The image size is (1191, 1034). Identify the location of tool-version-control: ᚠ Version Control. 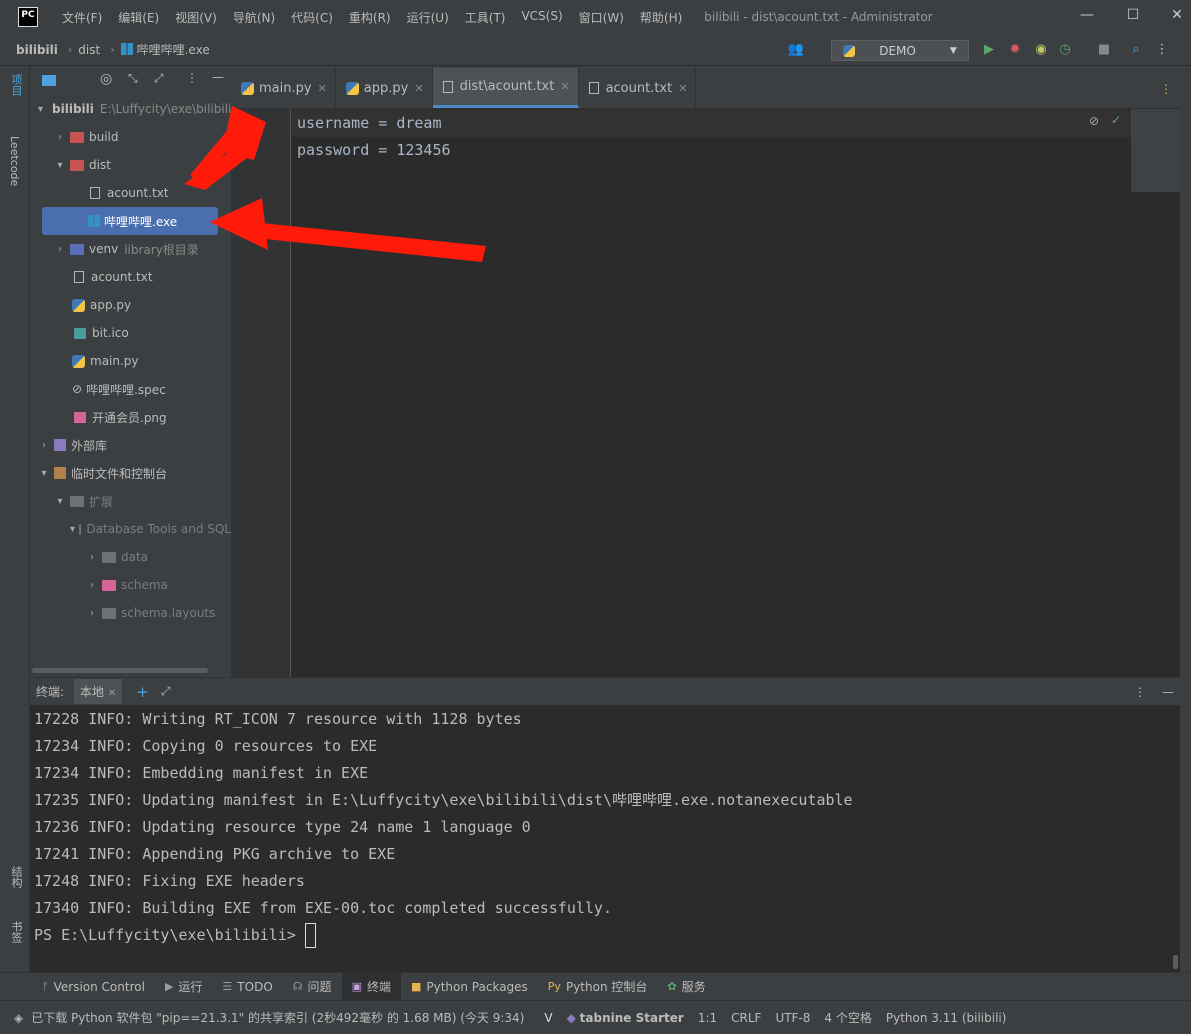
(93, 987).